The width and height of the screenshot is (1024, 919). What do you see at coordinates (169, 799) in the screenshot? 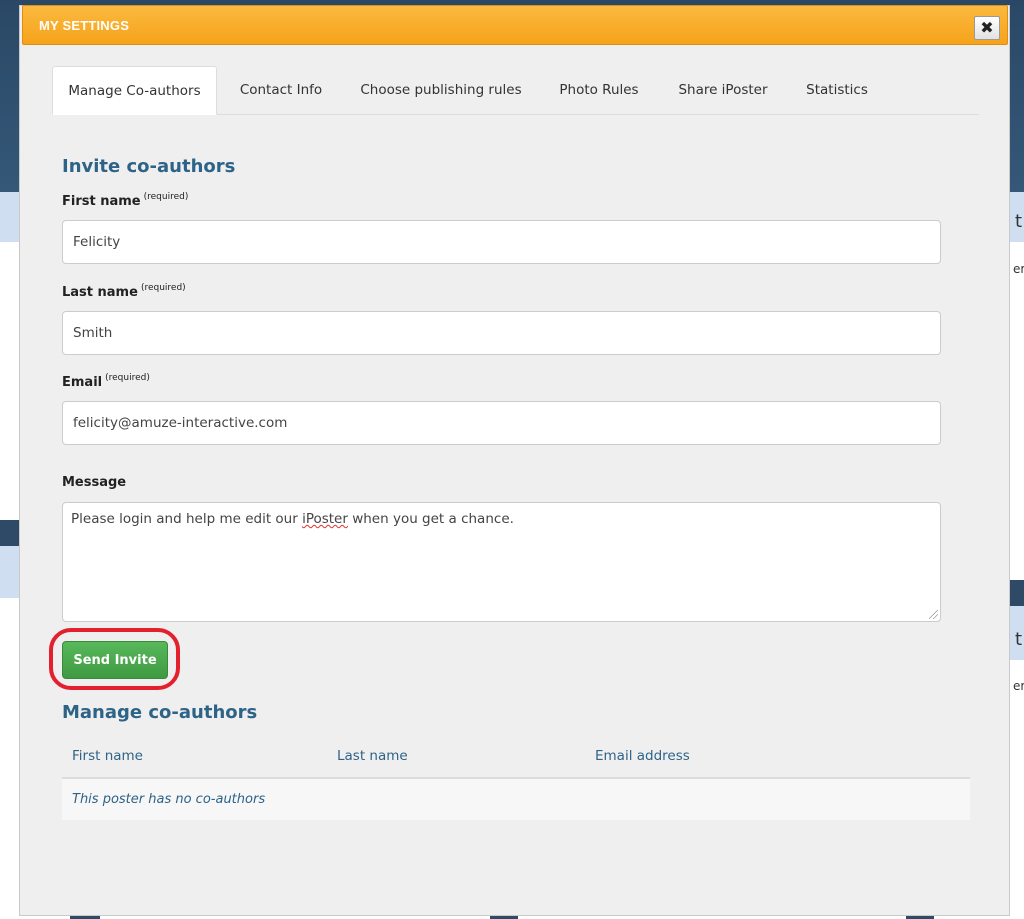
I see `empty-table-message: This poster has no co-authors` at bounding box center [169, 799].